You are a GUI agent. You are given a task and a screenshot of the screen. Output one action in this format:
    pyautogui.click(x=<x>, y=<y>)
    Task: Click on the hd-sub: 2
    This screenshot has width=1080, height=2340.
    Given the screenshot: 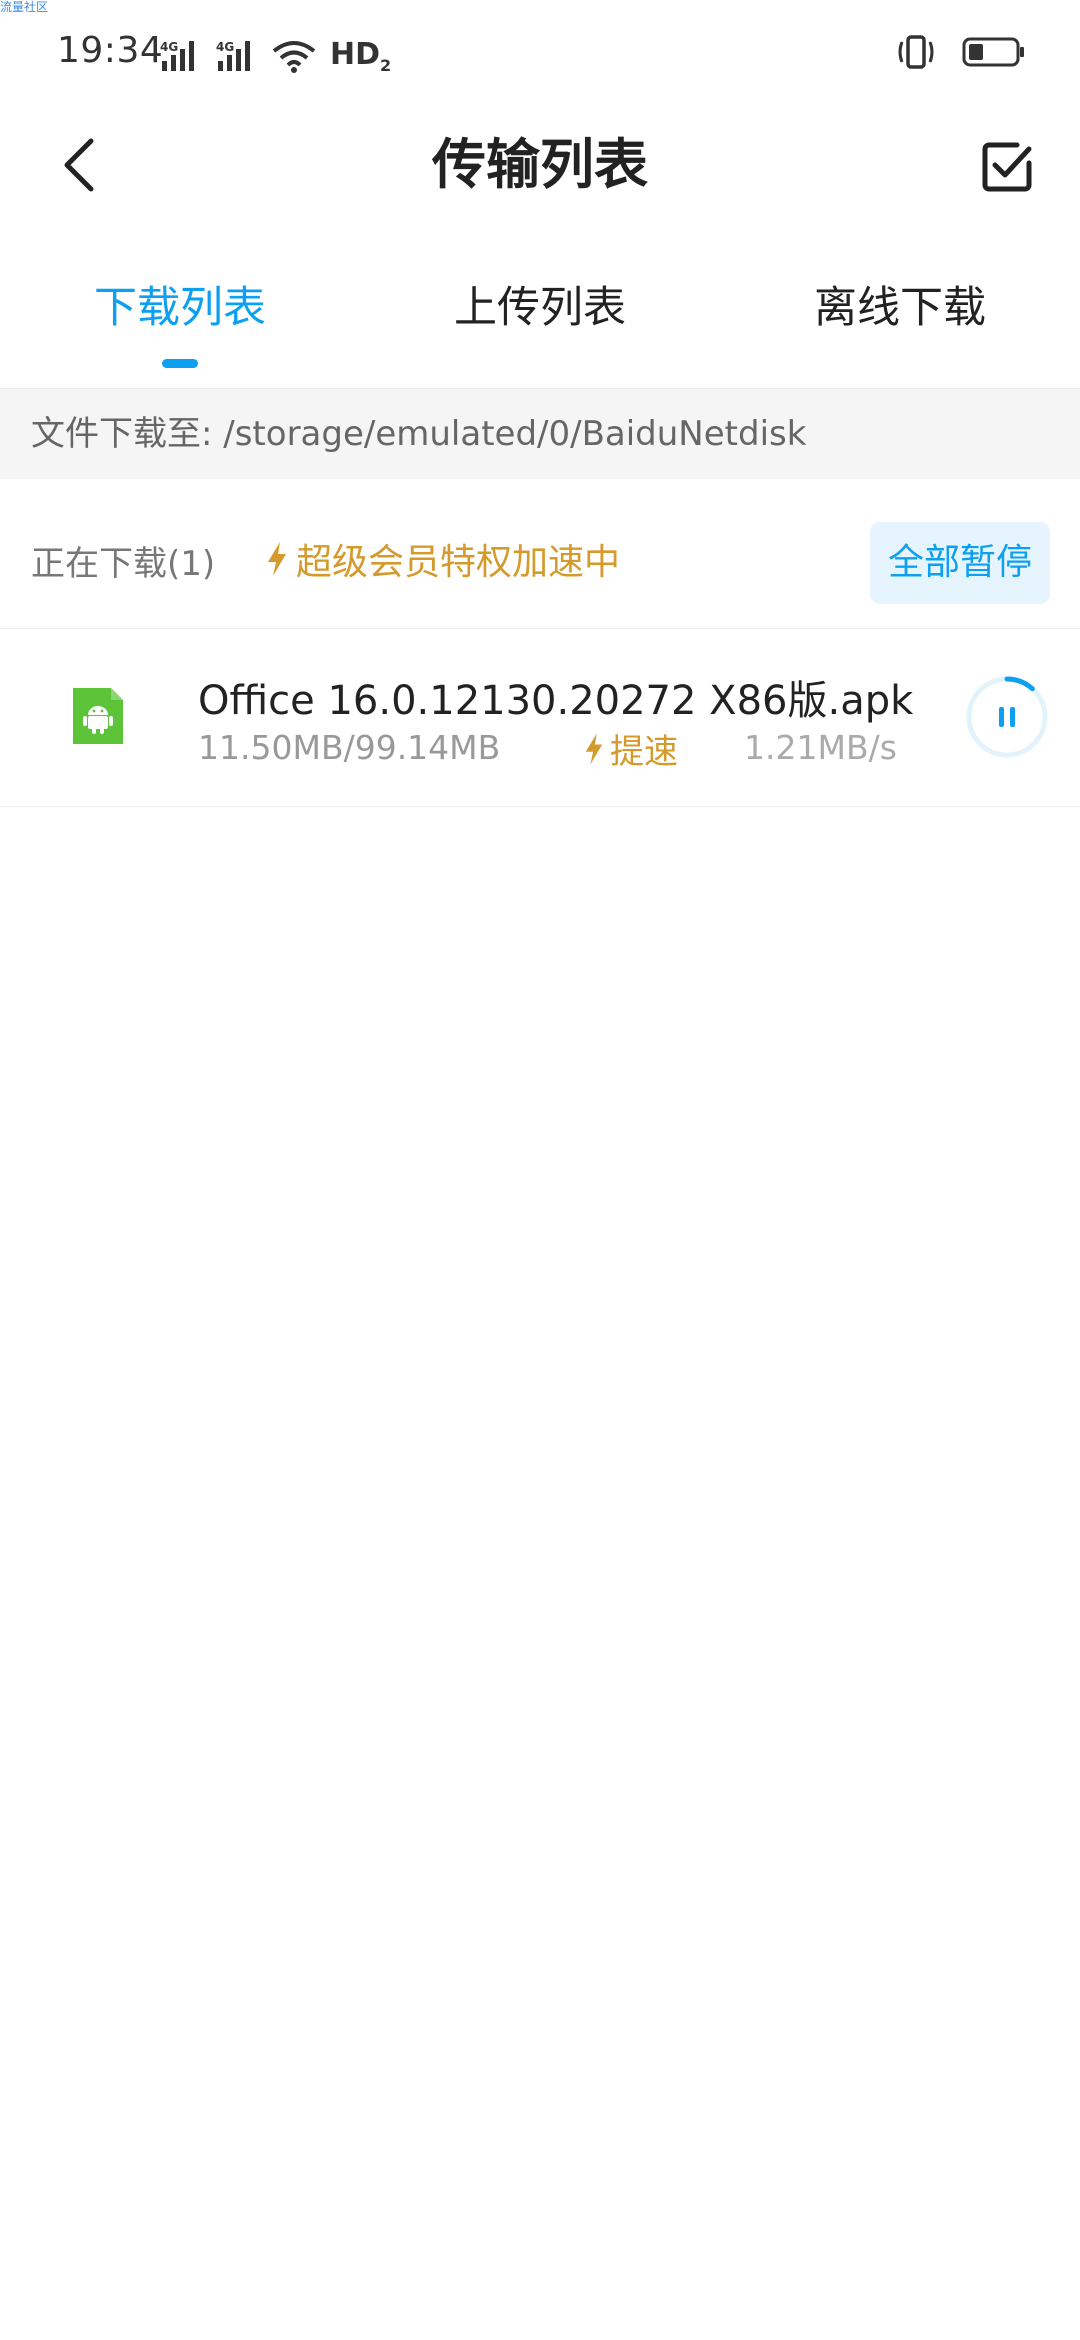 What is the action you would take?
    pyautogui.click(x=386, y=65)
    